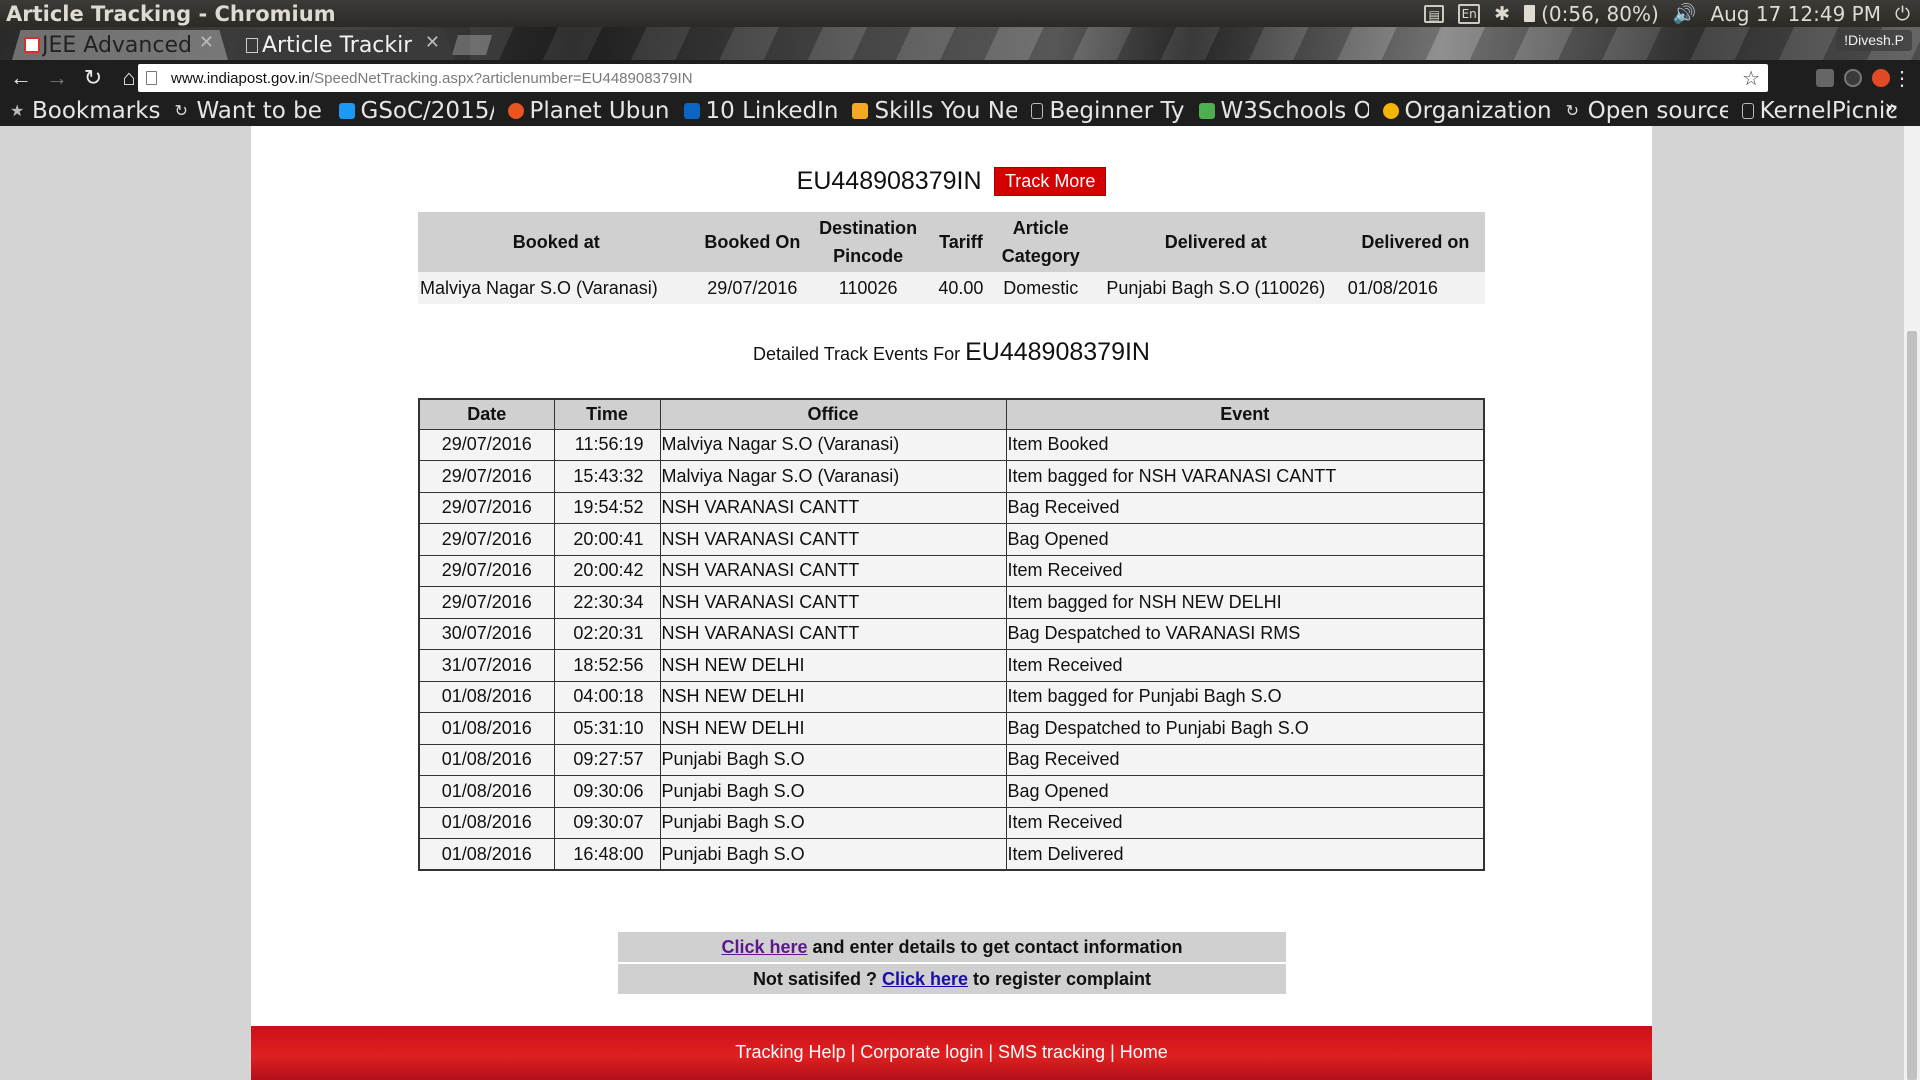 Image resolution: width=1920 pixels, height=1080 pixels. Describe the element at coordinates (1245, 507) in the screenshot. I see `table-cell: Bag Received` at that location.